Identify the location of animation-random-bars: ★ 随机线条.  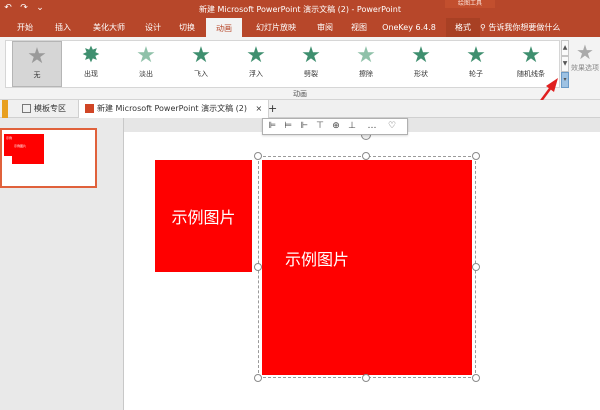
(531, 64).